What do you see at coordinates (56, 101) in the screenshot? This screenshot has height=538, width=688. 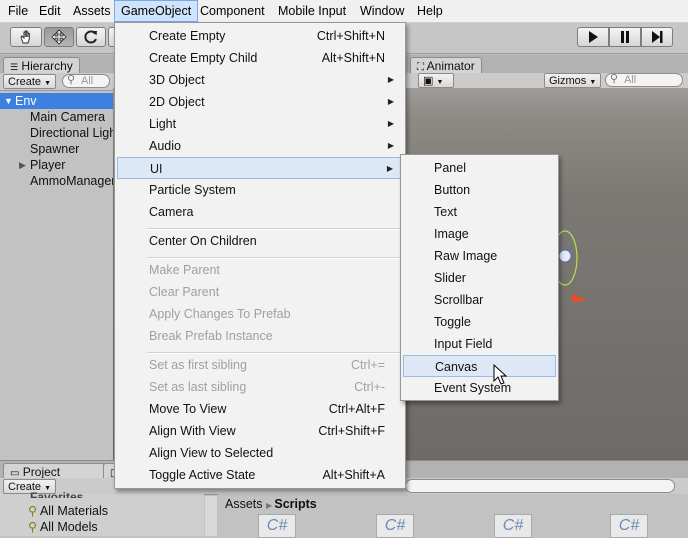 I see `hierarchy-item-env: ▼ Env` at bounding box center [56, 101].